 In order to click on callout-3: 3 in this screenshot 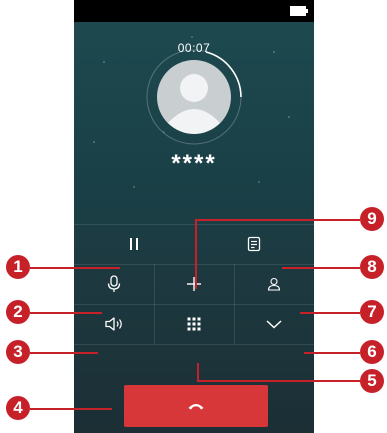, I will do `click(18, 352)`.